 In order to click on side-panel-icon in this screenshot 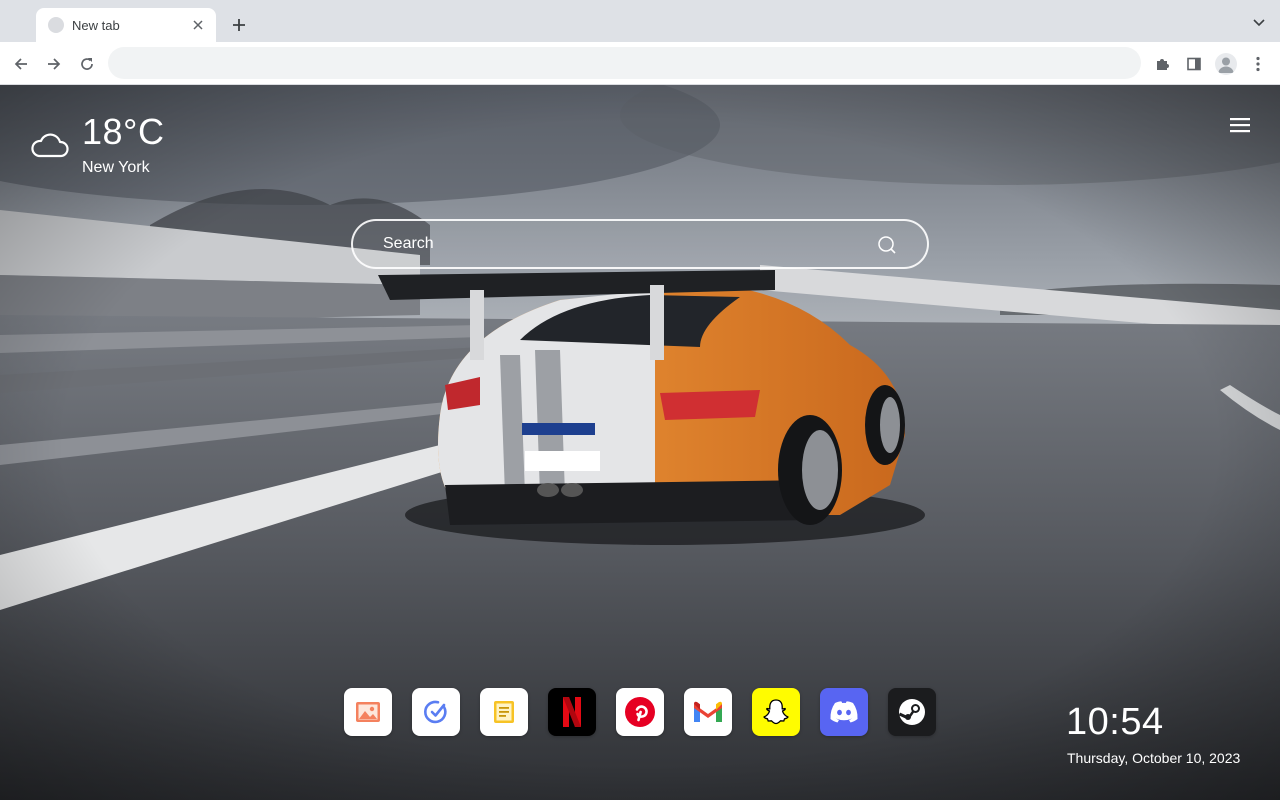, I will do `click(1194, 64)`.